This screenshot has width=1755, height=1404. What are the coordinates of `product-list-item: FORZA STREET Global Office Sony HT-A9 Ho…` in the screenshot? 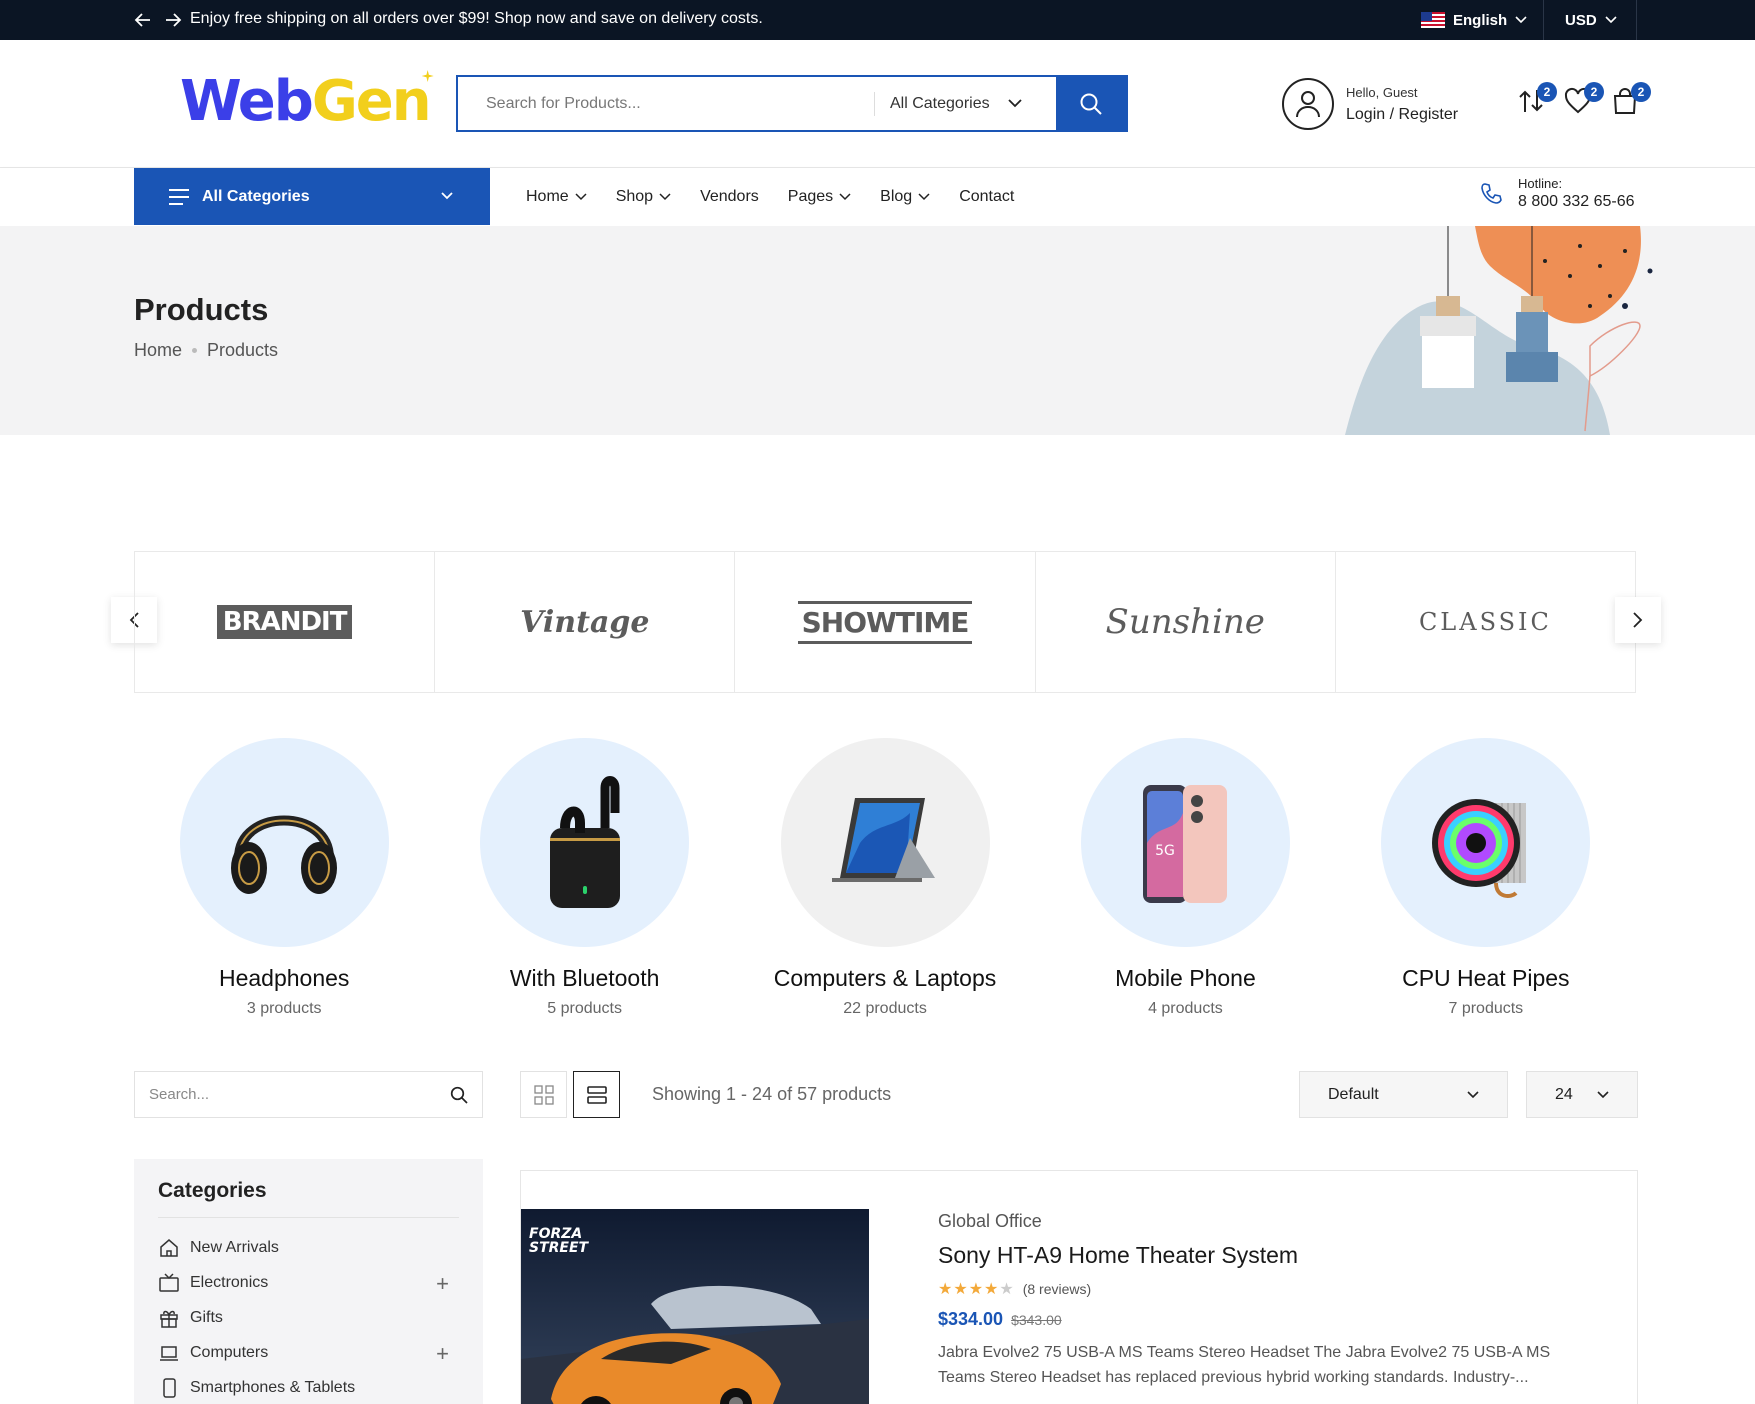 It's located at (1079, 1287).